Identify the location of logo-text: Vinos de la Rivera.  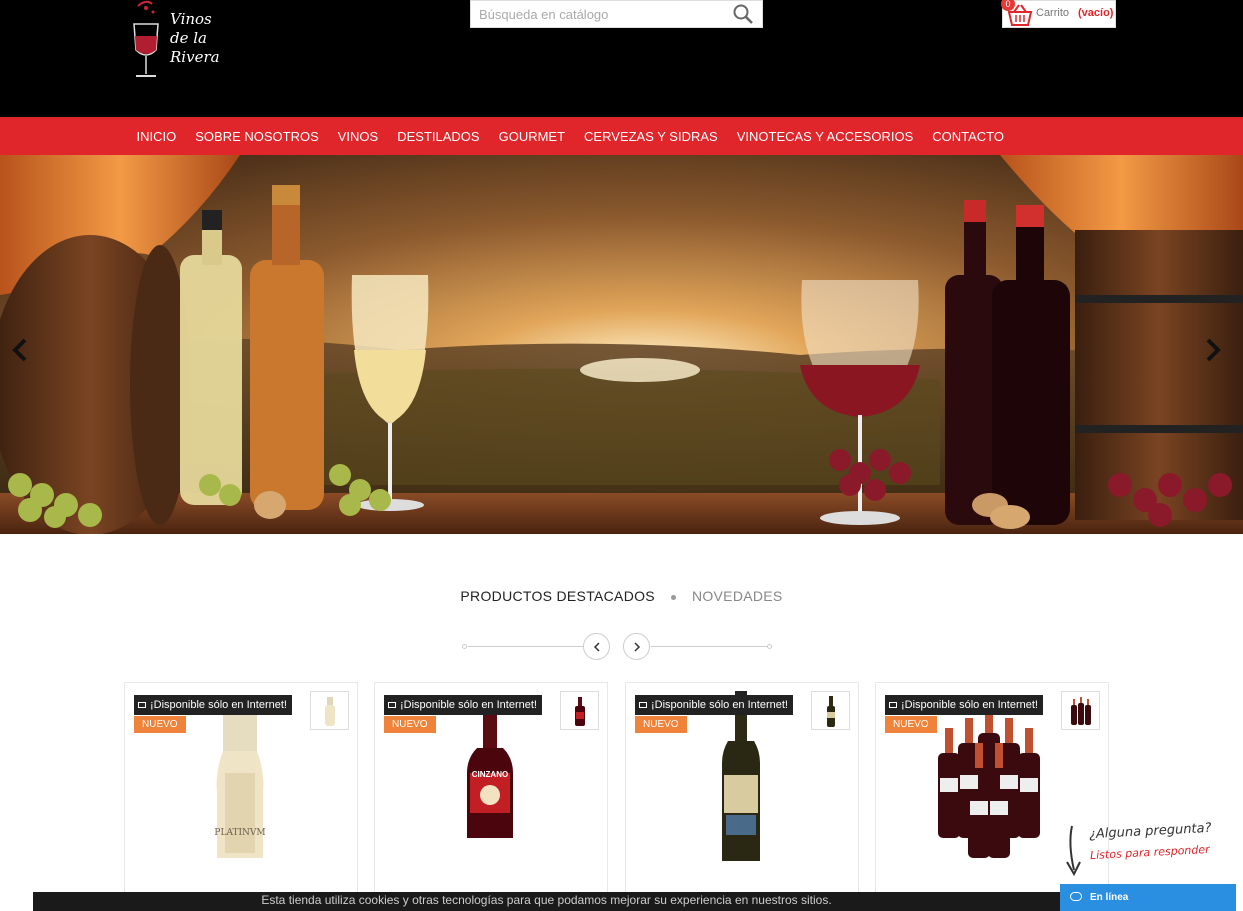
(195, 38).